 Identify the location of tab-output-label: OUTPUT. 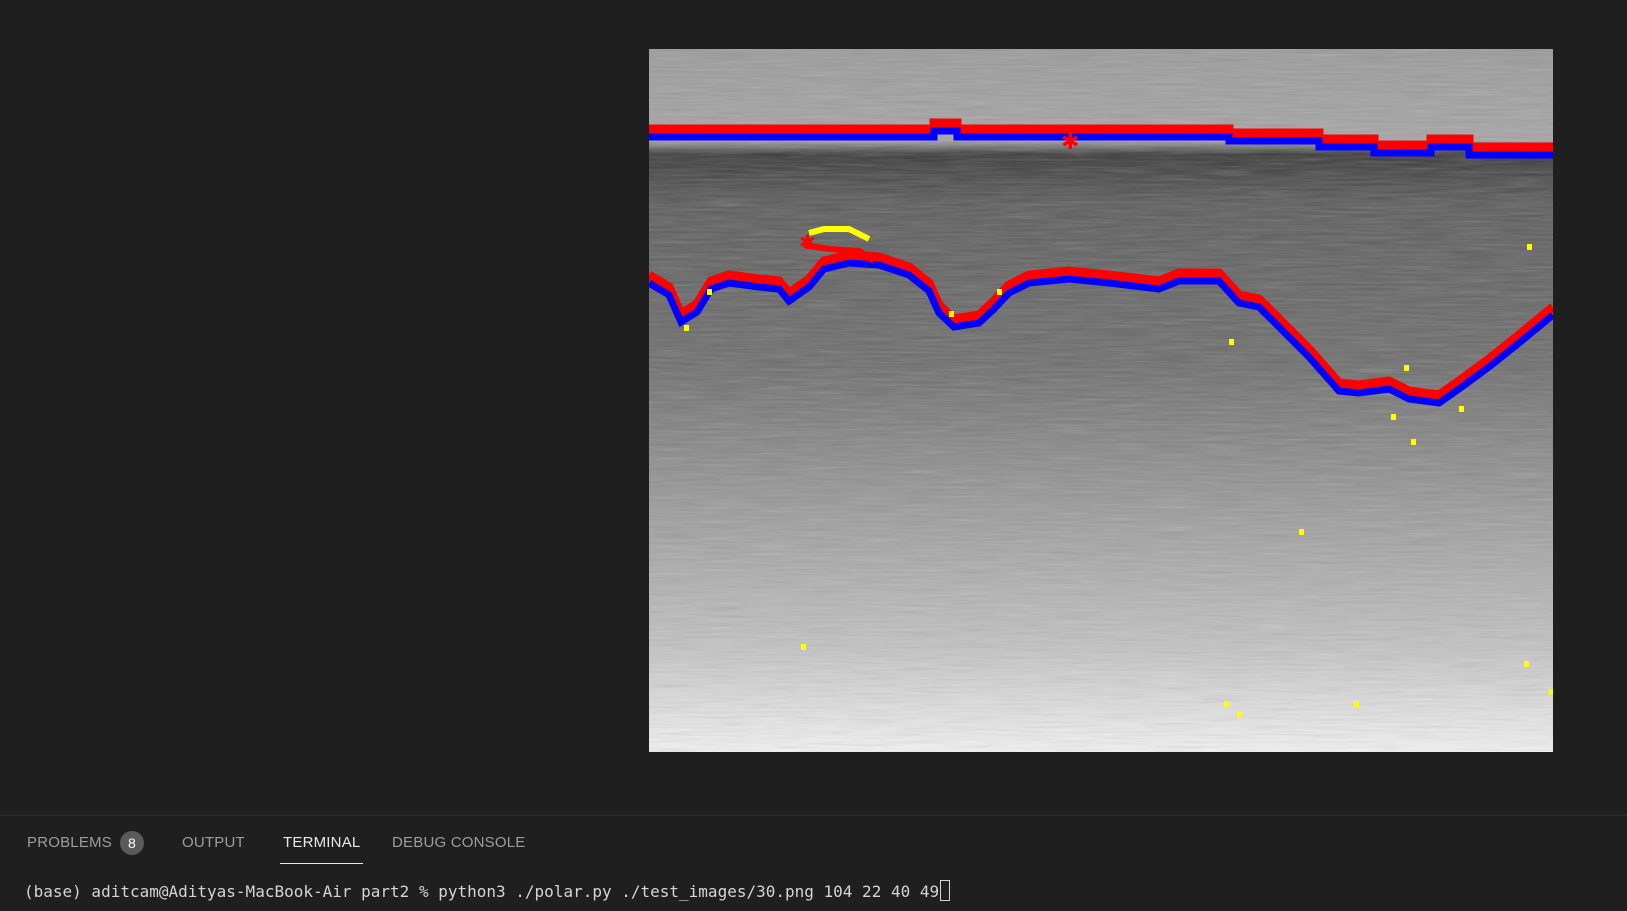
(213, 842).